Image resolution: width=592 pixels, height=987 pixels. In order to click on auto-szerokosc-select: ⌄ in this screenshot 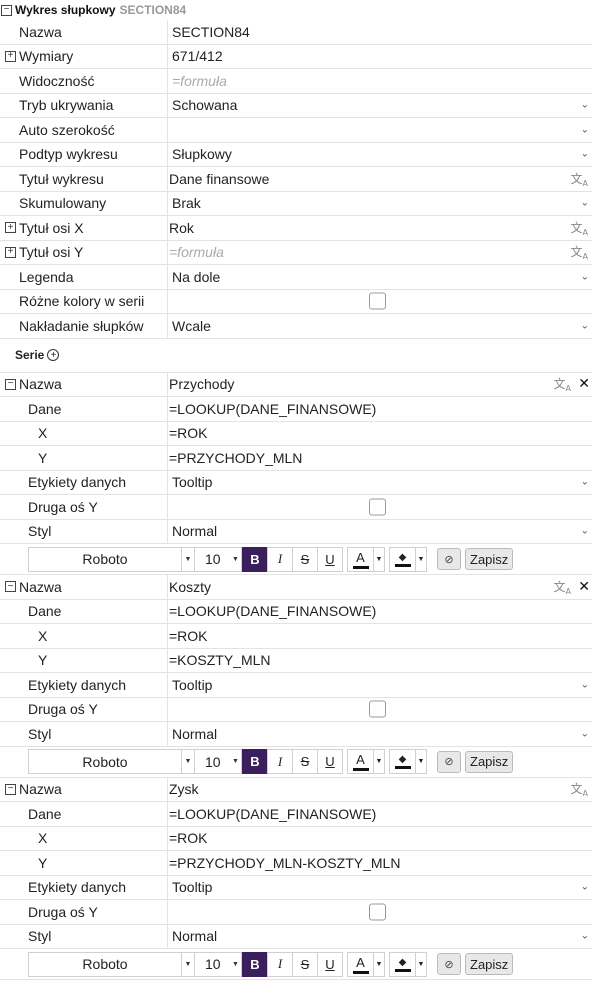, I will do `click(380, 130)`.